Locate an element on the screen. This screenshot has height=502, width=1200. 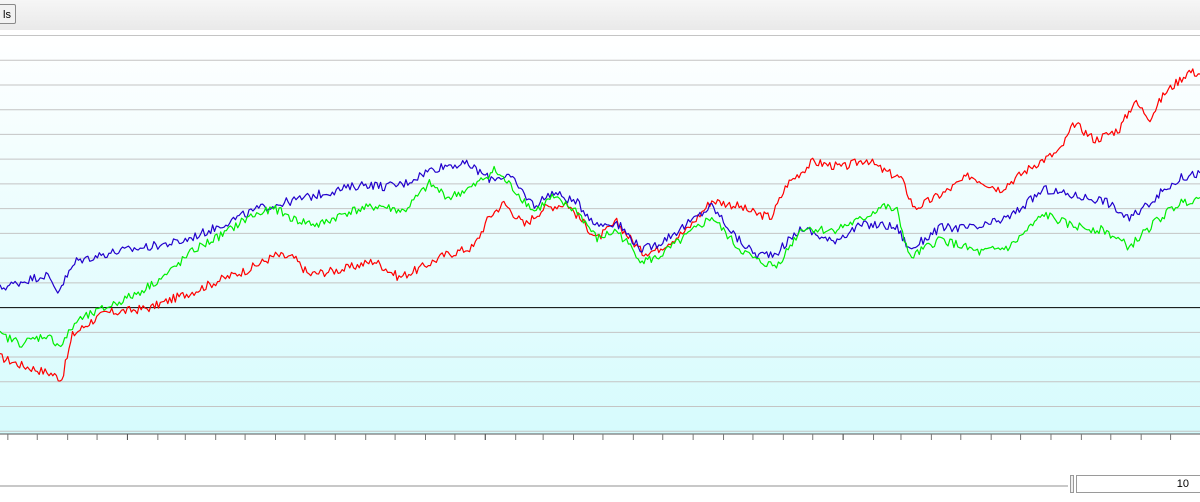
chart-toolbar: ls is located at coordinates (600, 15).